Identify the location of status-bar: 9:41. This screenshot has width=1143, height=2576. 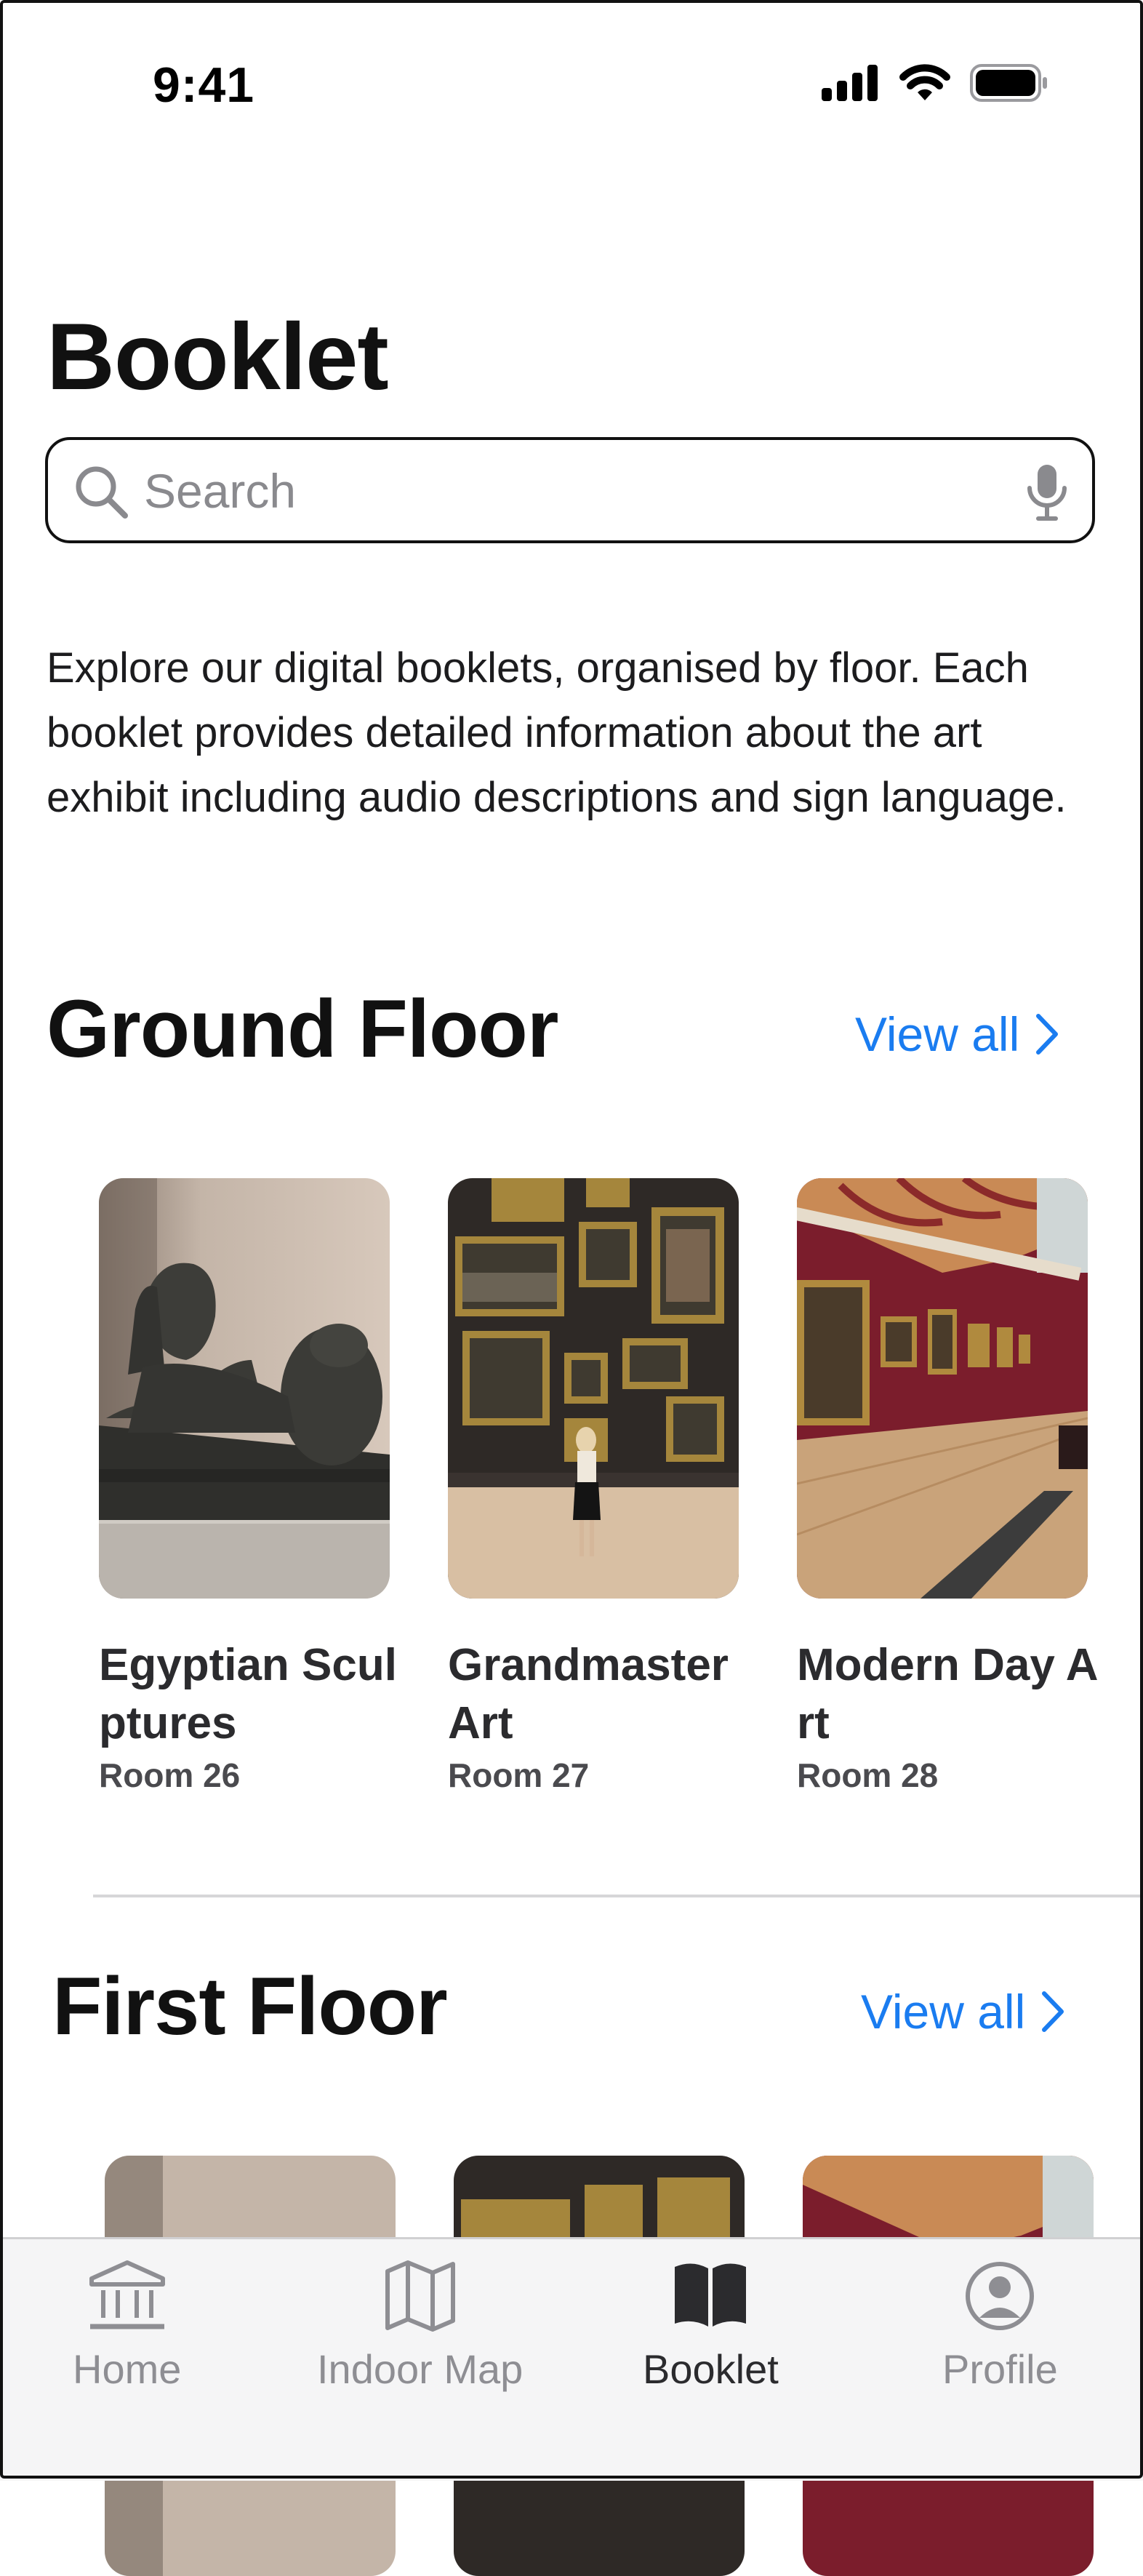
(571, 87).